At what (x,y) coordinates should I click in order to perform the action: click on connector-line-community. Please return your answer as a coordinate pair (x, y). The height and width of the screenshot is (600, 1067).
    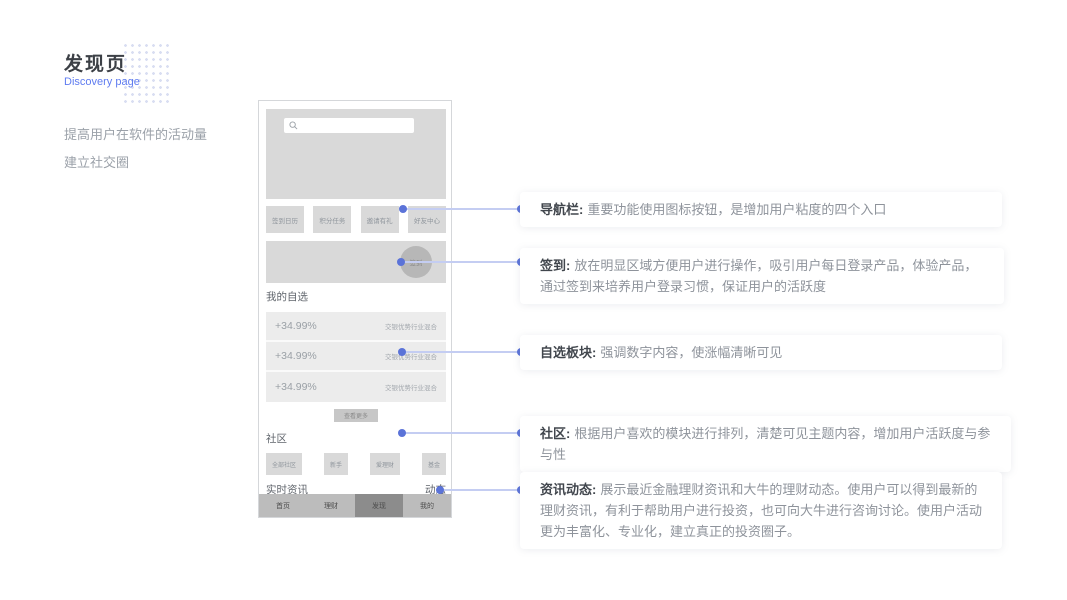
    Looking at the image, I should click on (462, 433).